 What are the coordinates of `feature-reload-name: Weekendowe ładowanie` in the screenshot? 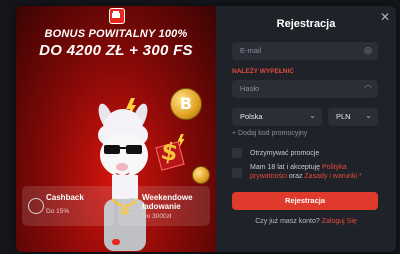 It's located at (167, 202).